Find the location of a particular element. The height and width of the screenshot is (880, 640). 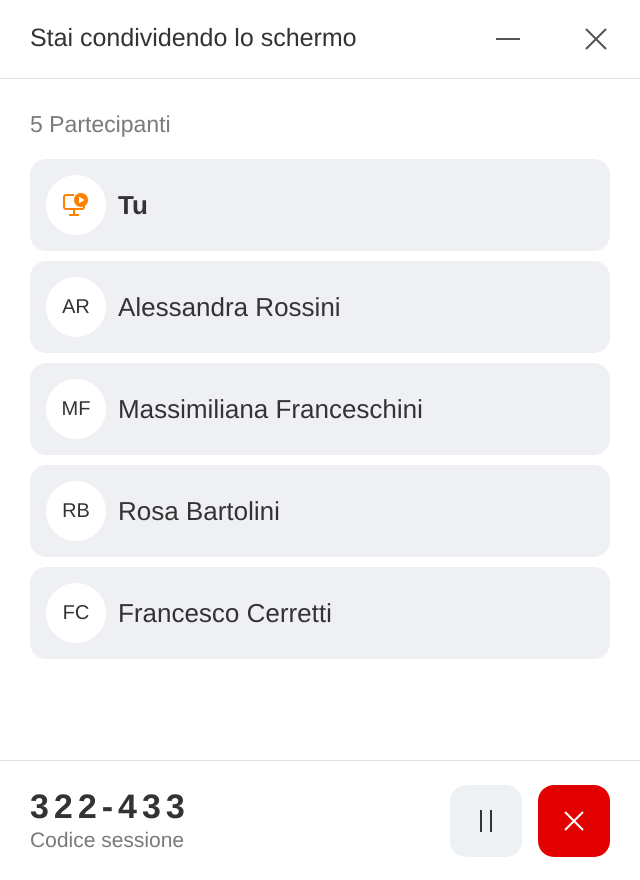

participant-name: Tu is located at coordinates (133, 205).